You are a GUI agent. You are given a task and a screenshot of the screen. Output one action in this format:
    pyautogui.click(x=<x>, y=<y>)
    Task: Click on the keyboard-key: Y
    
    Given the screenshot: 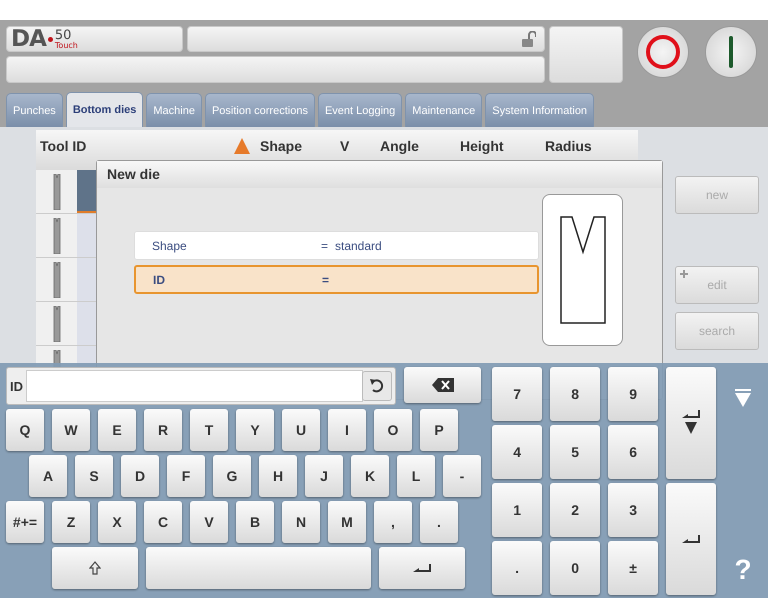 What is the action you would take?
    pyautogui.click(x=255, y=430)
    